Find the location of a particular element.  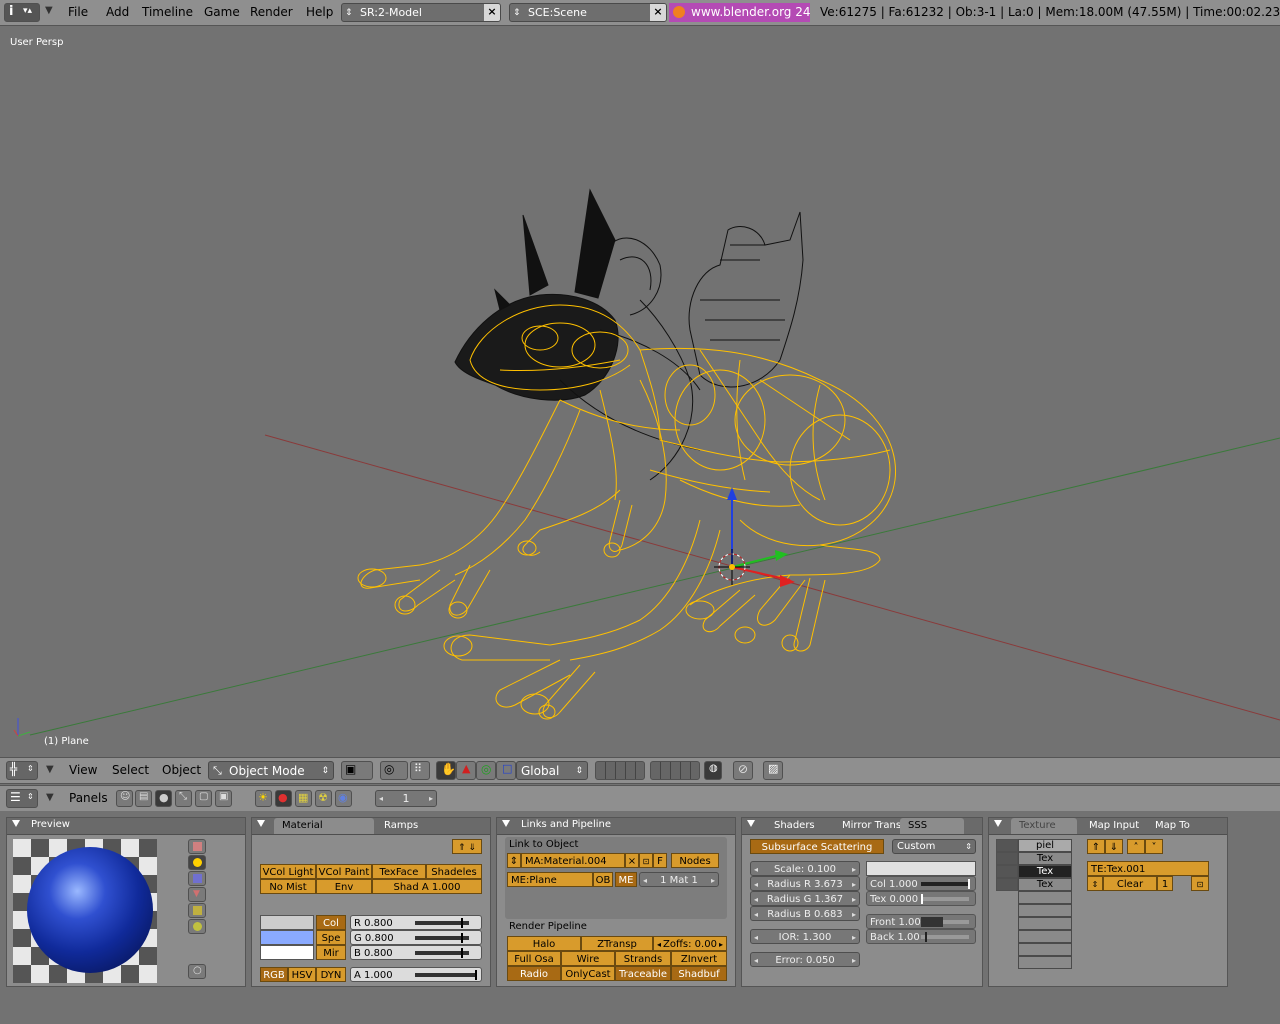

material-browse-button: ⇕ is located at coordinates (514, 860).